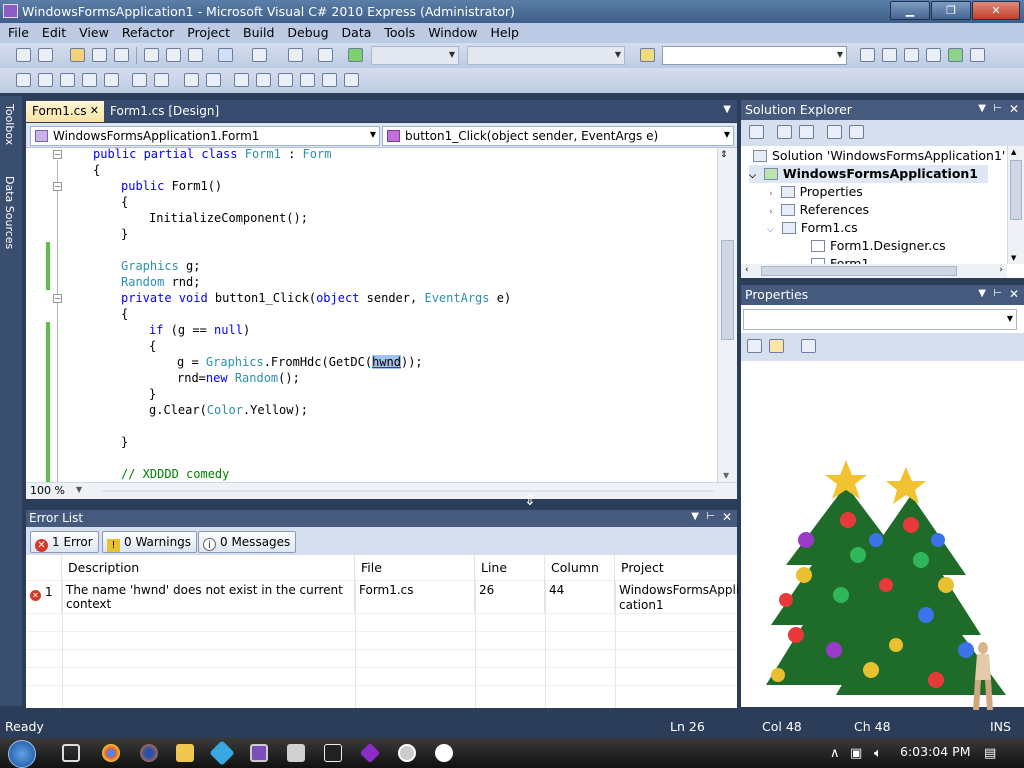 This screenshot has height=768, width=1024. Describe the element at coordinates (1015, 205) in the screenshot. I see `solution-vertical-scrollbar: ▲ ▼` at that location.